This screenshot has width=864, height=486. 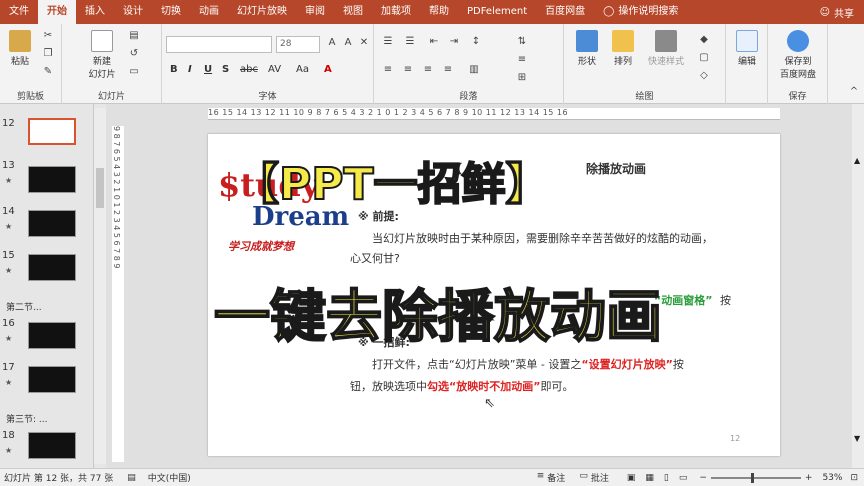 What do you see at coordinates (131, 478) in the screenshot?
I see `spellcheck-icon: ▤` at bounding box center [131, 478].